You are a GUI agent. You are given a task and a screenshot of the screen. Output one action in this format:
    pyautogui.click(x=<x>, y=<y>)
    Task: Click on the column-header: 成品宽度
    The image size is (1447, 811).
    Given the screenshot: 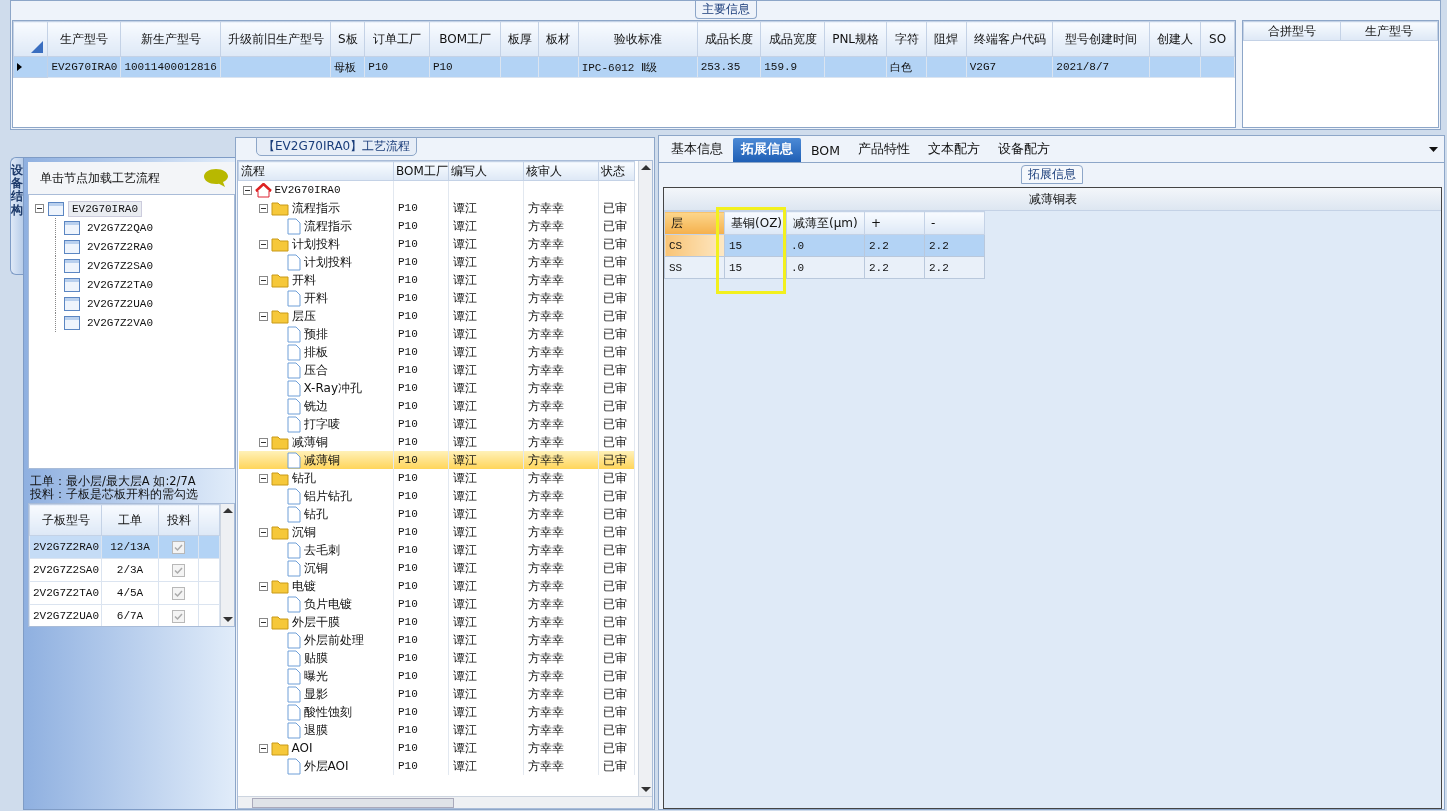 What is the action you would take?
    pyautogui.click(x=792, y=39)
    